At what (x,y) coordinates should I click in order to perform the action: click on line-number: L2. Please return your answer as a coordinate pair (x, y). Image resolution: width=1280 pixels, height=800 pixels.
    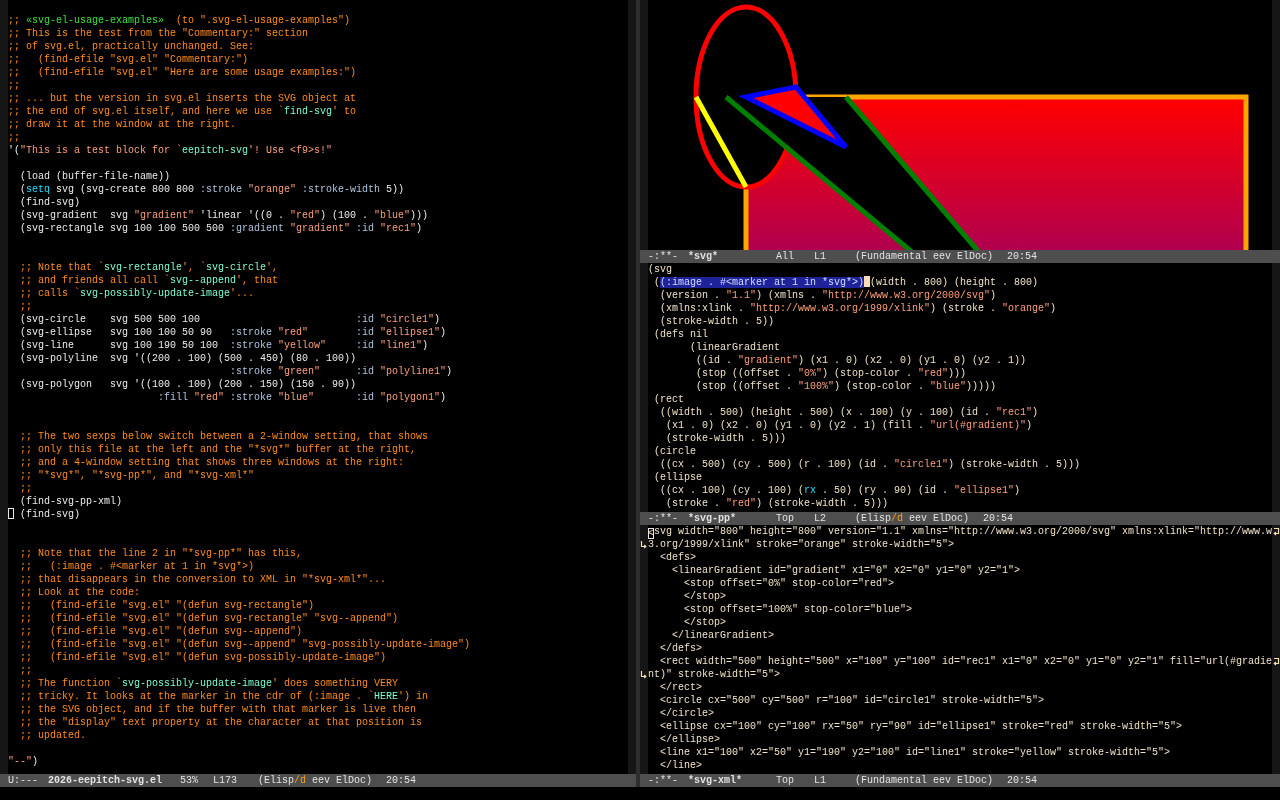
    Looking at the image, I should click on (820, 518).